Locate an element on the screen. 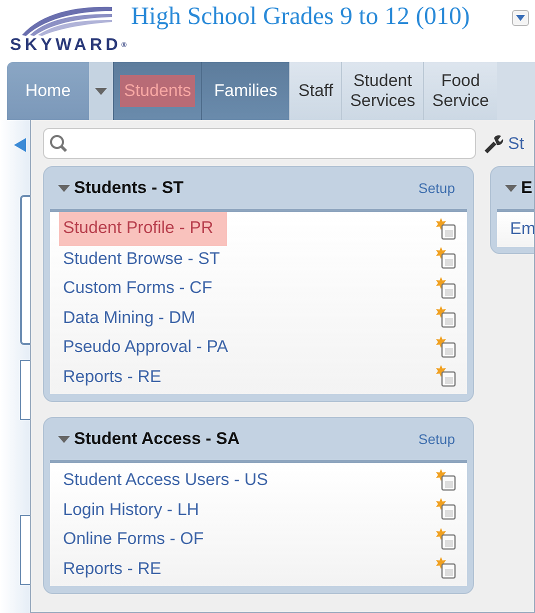 The height and width of the screenshot is (613, 535). nav-tab: Student Services is located at coordinates (382, 91).